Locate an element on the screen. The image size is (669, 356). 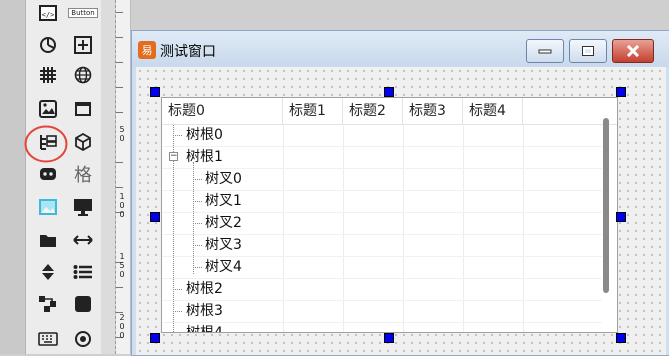
html-browser-tool-icon: </> is located at coordinates (48, 13).